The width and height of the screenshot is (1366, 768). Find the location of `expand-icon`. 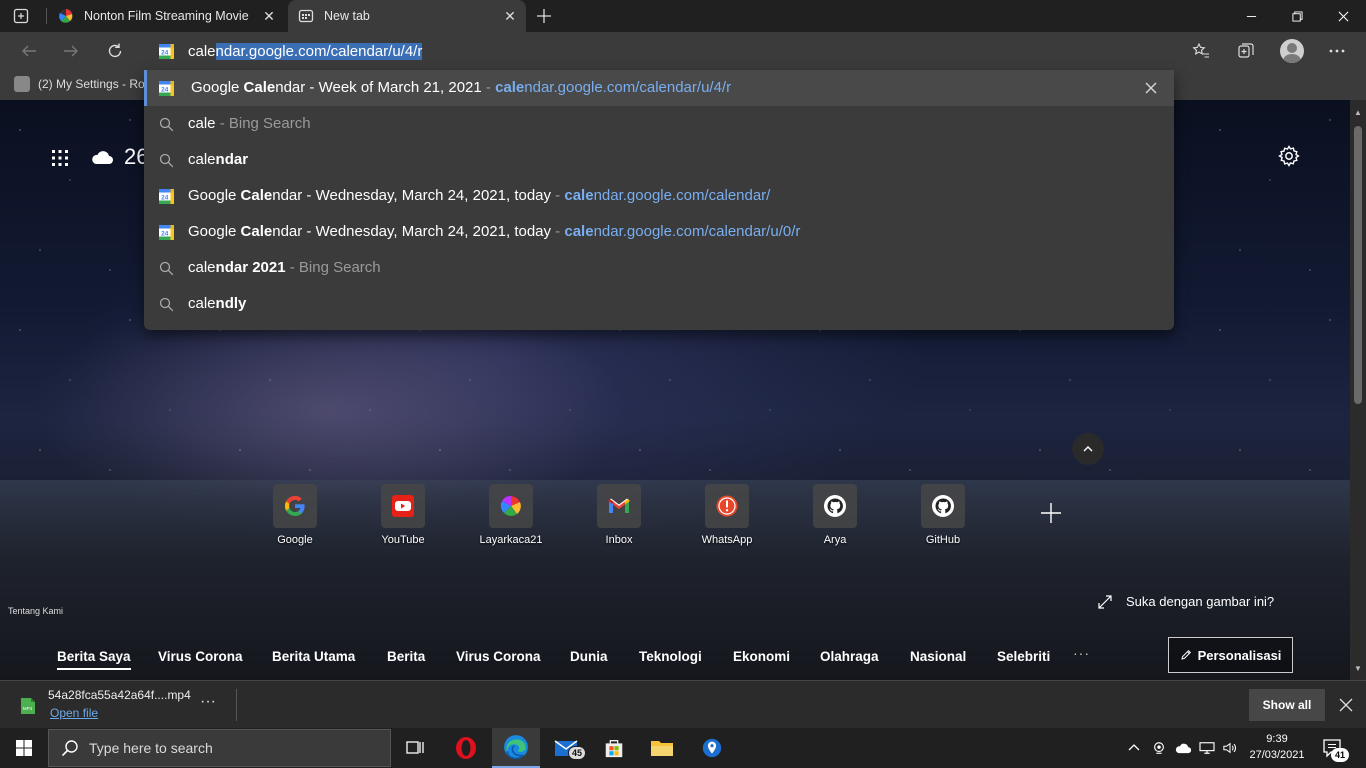

expand-icon is located at coordinates (1105, 601).